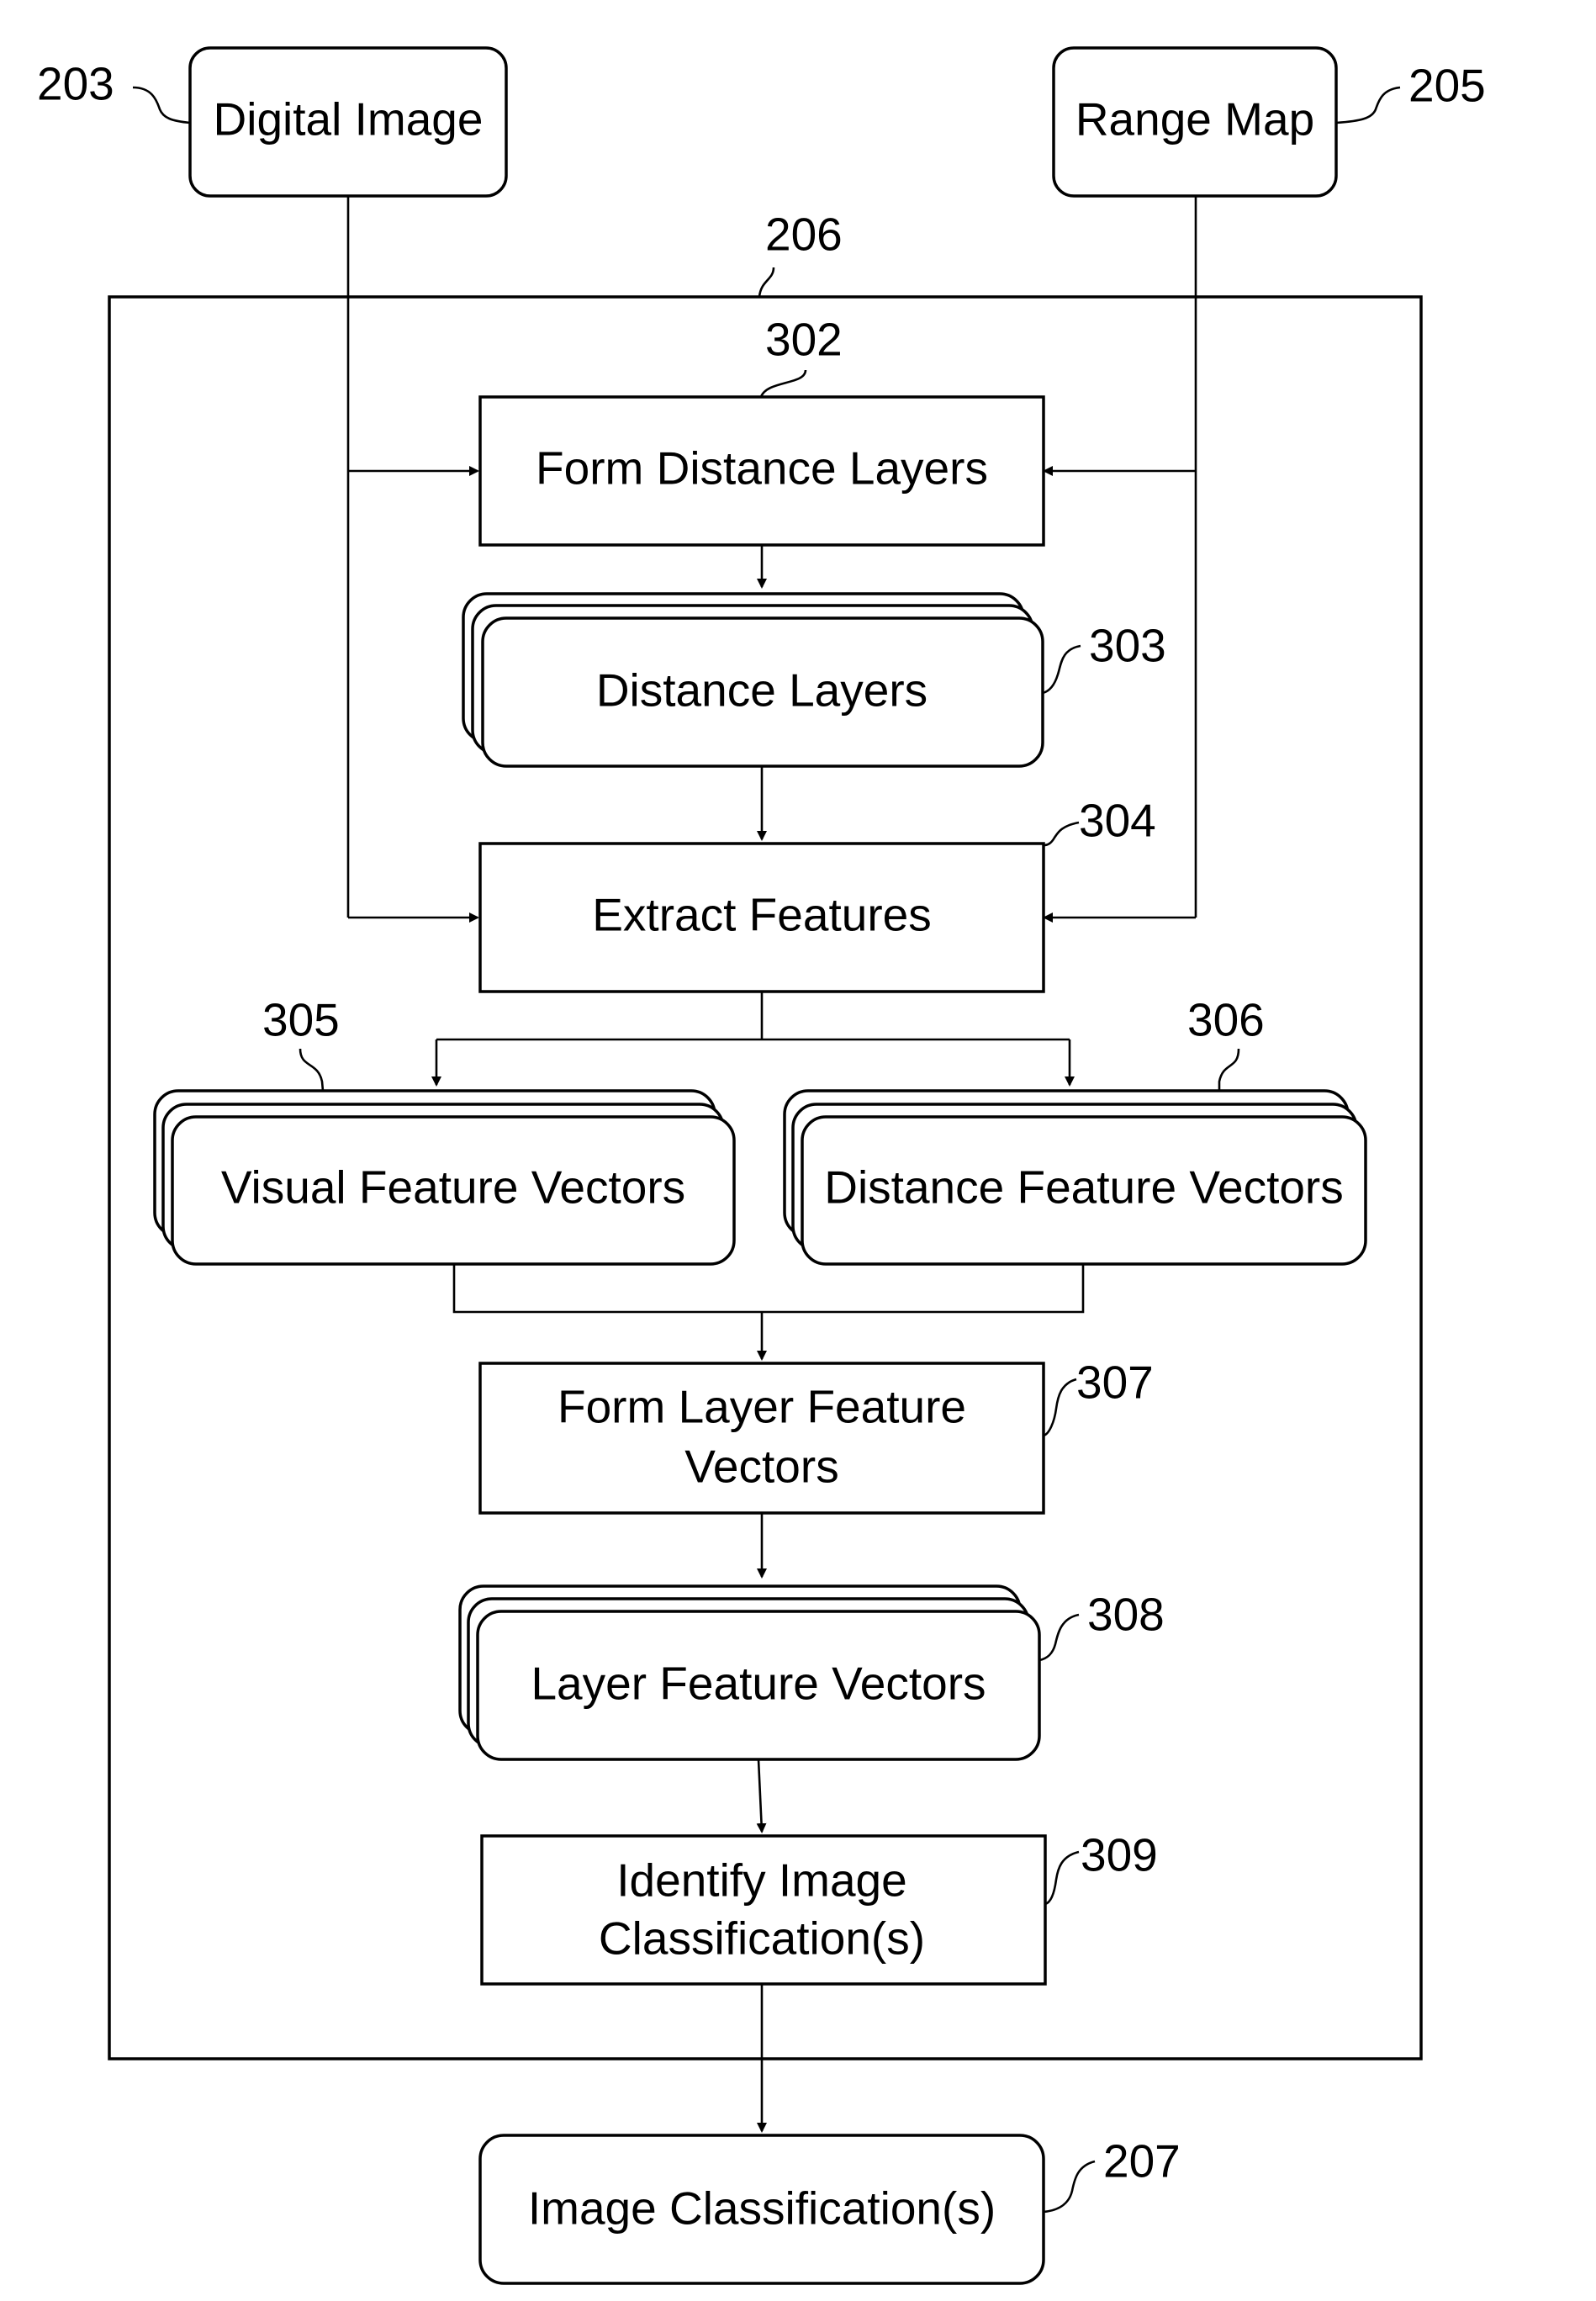  I want to click on ref-307: 307, so click(1115, 1383).